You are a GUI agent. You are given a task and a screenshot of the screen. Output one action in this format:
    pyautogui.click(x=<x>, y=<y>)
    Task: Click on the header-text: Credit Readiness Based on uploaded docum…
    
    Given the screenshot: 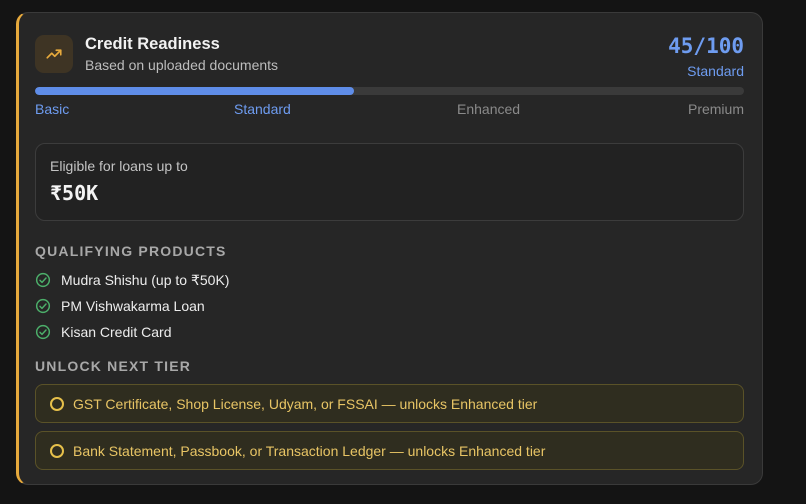 What is the action you would take?
    pyautogui.click(x=181, y=54)
    